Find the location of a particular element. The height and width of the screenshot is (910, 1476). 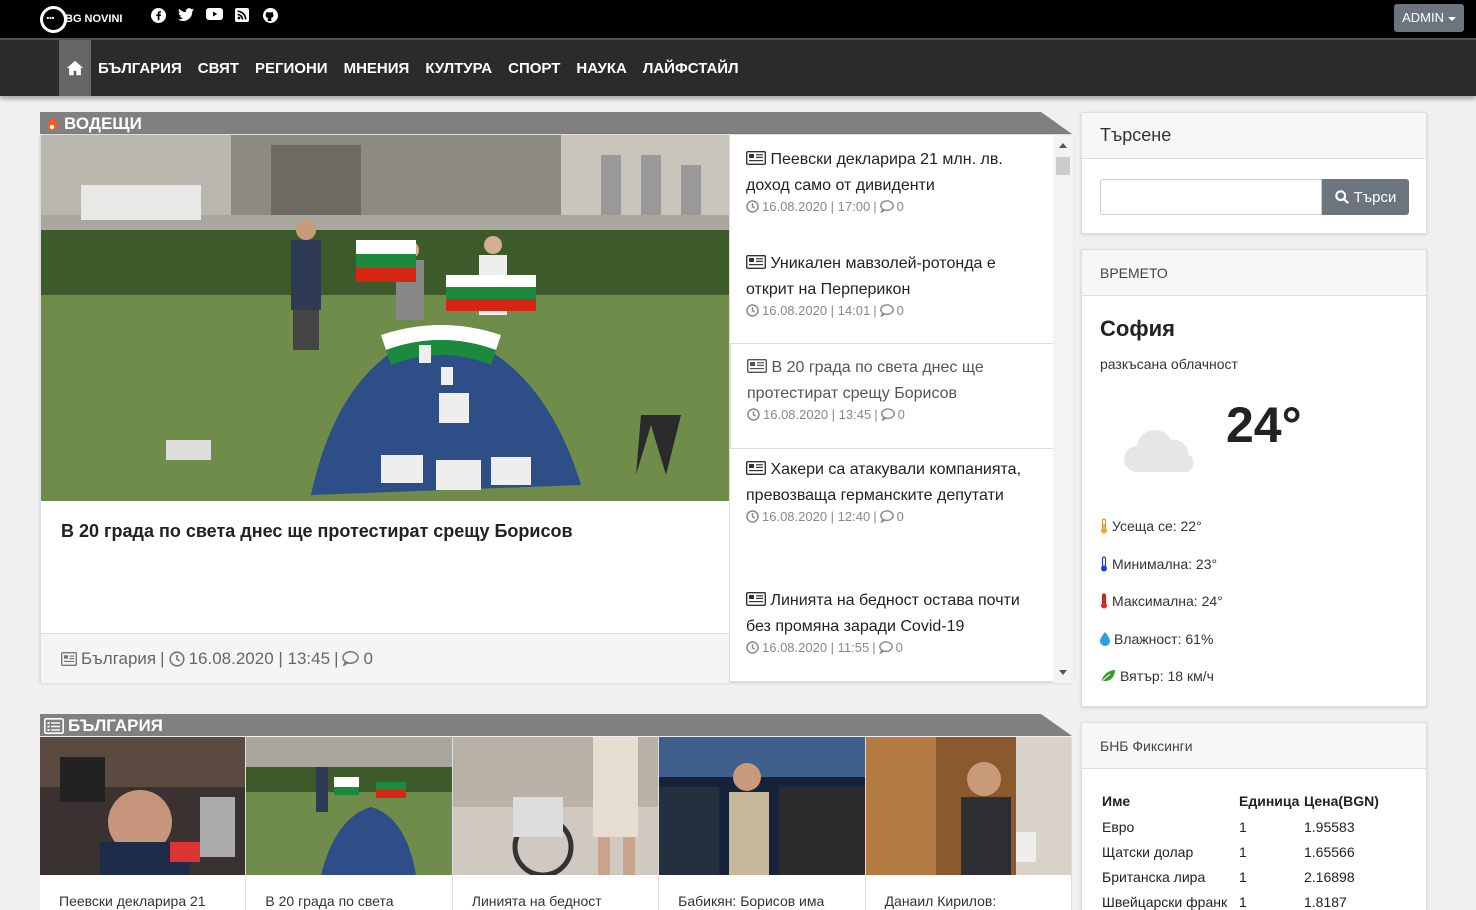

list-item-date: 16.08.2020 | 17:00 is located at coordinates (816, 206).